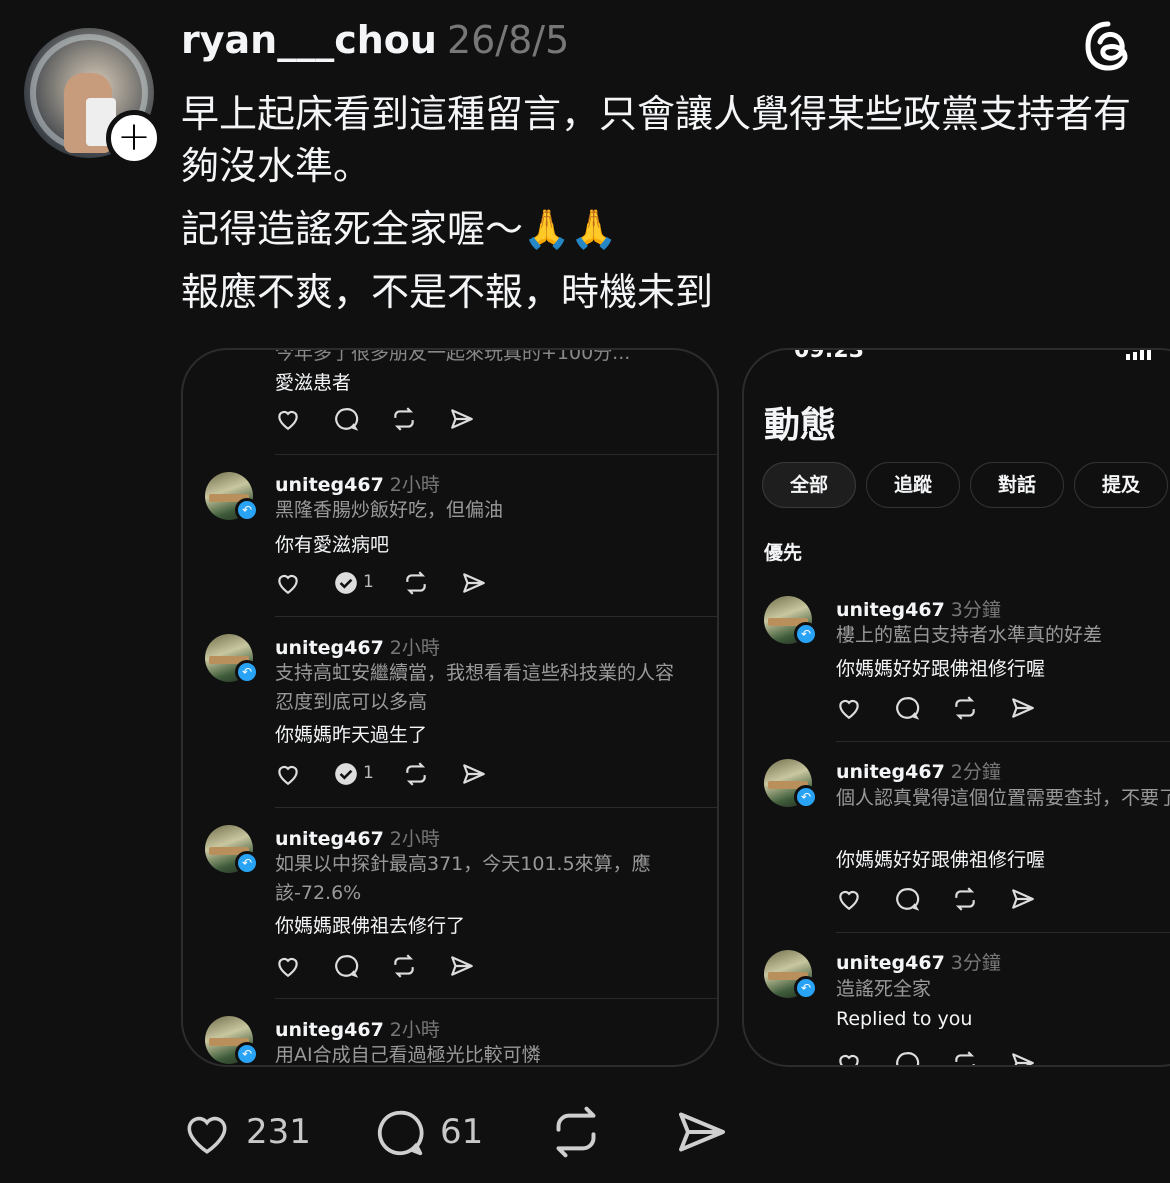  Describe the element at coordinates (463, 878) in the screenshot. I see `quoted-text: 如果以中探針最高371，今天101.5來算，應該-72.6%` at that location.